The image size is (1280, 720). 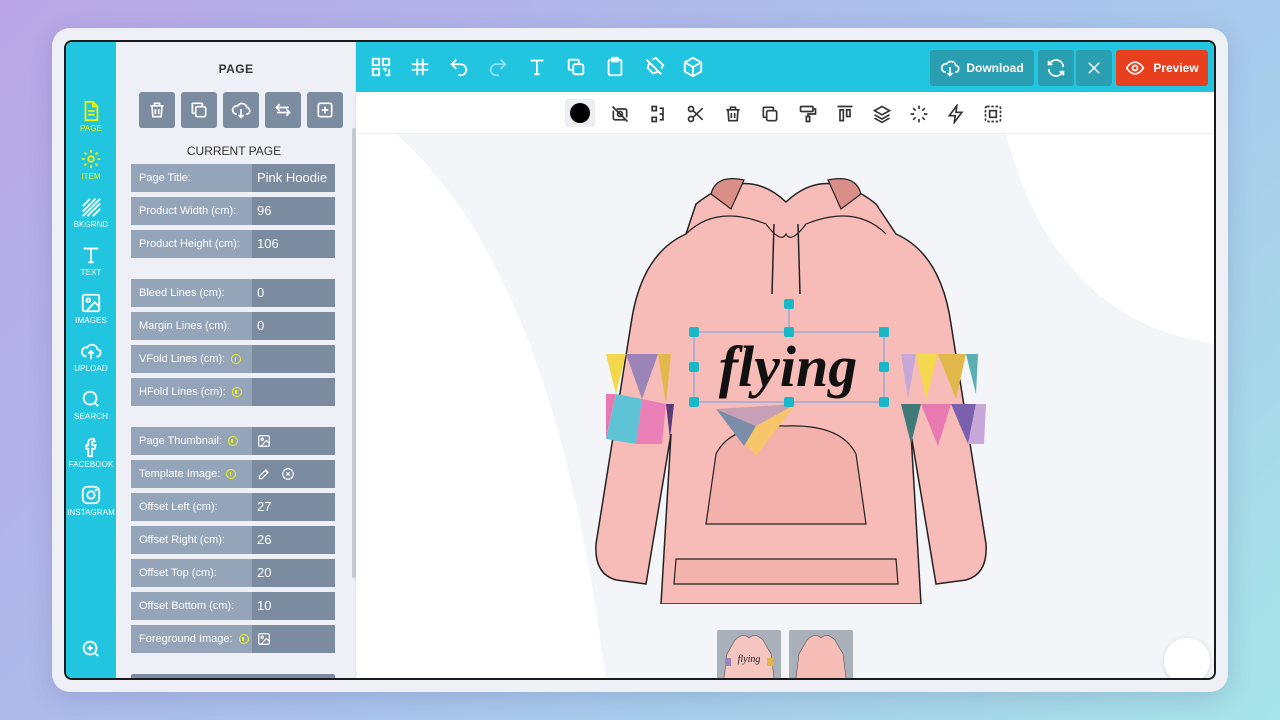 What do you see at coordinates (91, 207) in the screenshot?
I see `stripes-icon` at bounding box center [91, 207].